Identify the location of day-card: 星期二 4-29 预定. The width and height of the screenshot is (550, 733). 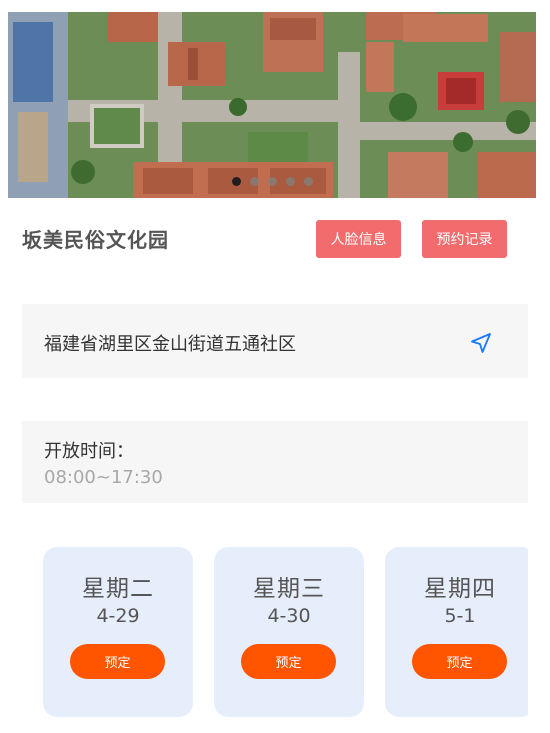
(118, 632).